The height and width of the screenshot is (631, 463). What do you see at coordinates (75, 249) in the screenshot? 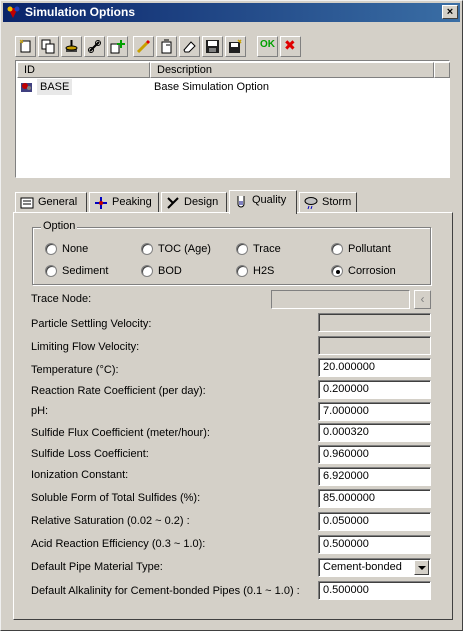
I see `radio-label: None` at bounding box center [75, 249].